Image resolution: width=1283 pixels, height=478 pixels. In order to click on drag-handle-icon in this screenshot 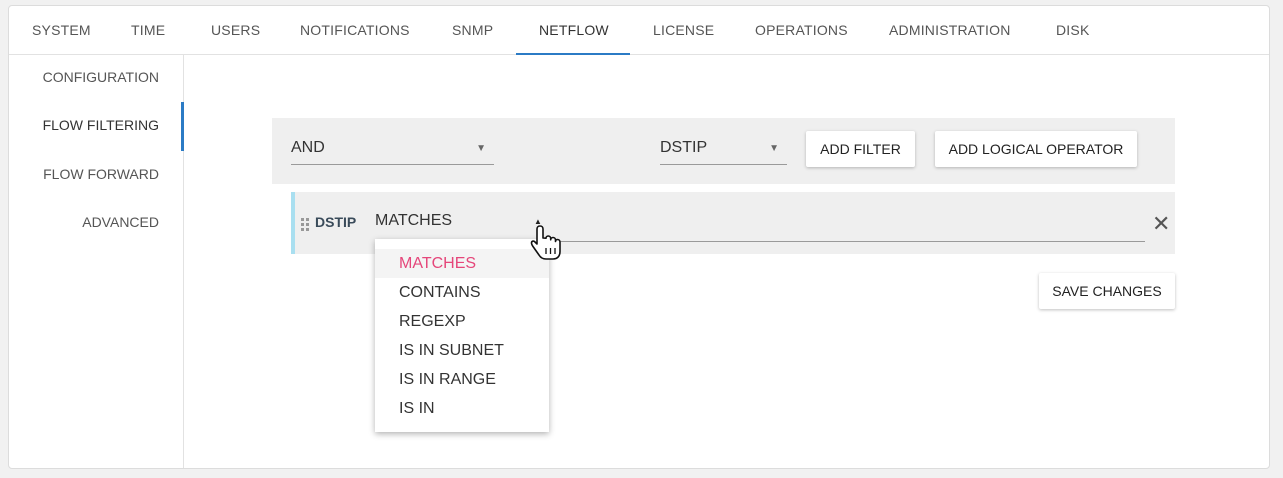, I will do `click(305, 224)`.